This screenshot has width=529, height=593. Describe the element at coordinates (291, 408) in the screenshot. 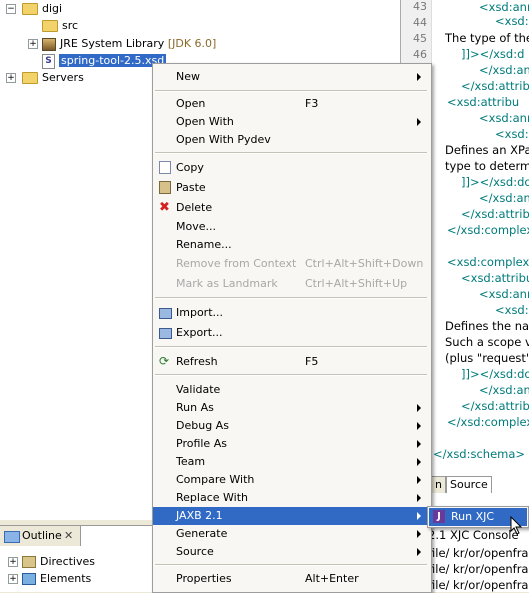

I see `menu-item-run-as: Run As` at that location.